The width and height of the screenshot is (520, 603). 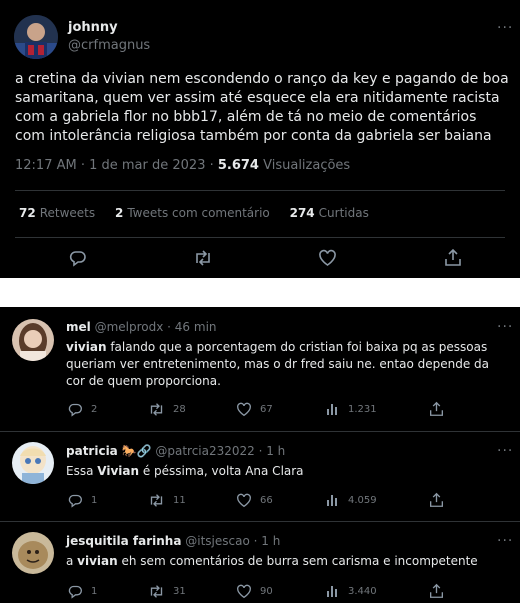 What do you see at coordinates (254, 591) in the screenshot?
I see `like-action: 90` at bounding box center [254, 591].